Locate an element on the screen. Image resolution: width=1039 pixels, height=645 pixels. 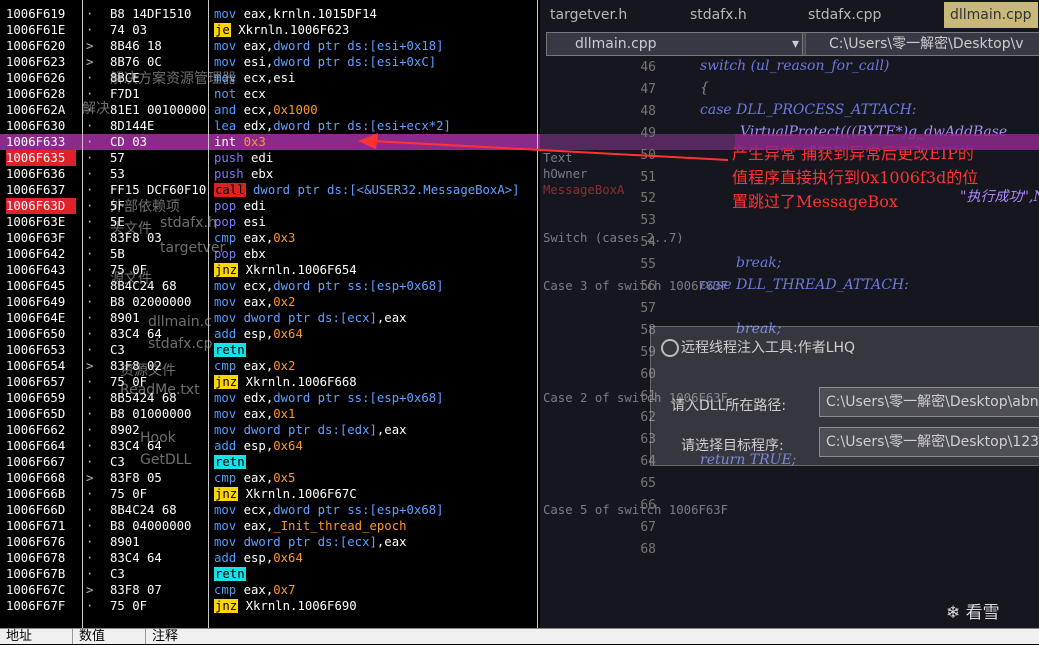
instruction-token: 0x5 is located at coordinates (284, 478).